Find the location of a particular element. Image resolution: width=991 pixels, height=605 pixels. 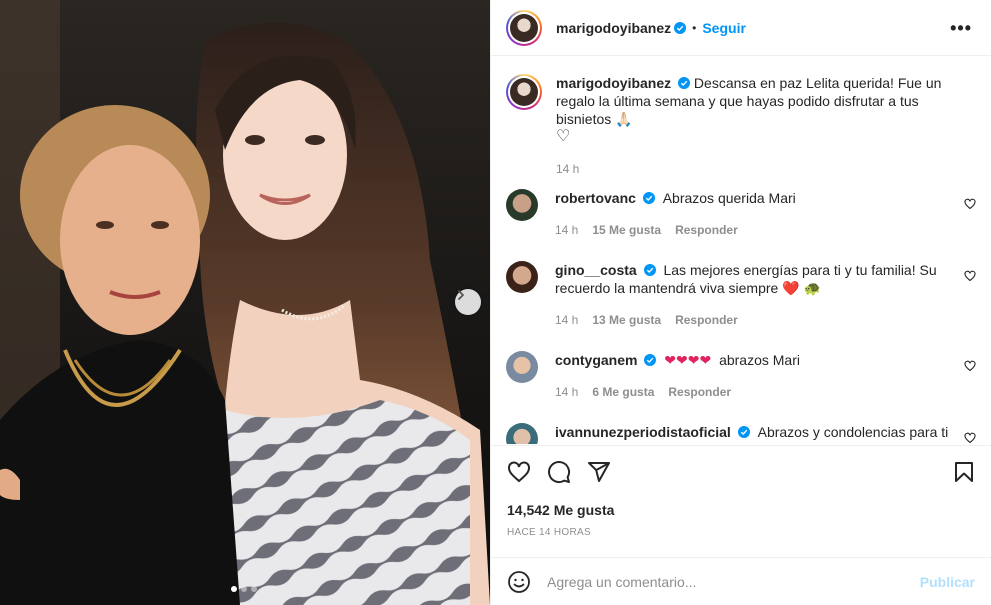

more-options-icon: ••• is located at coordinates (961, 28).